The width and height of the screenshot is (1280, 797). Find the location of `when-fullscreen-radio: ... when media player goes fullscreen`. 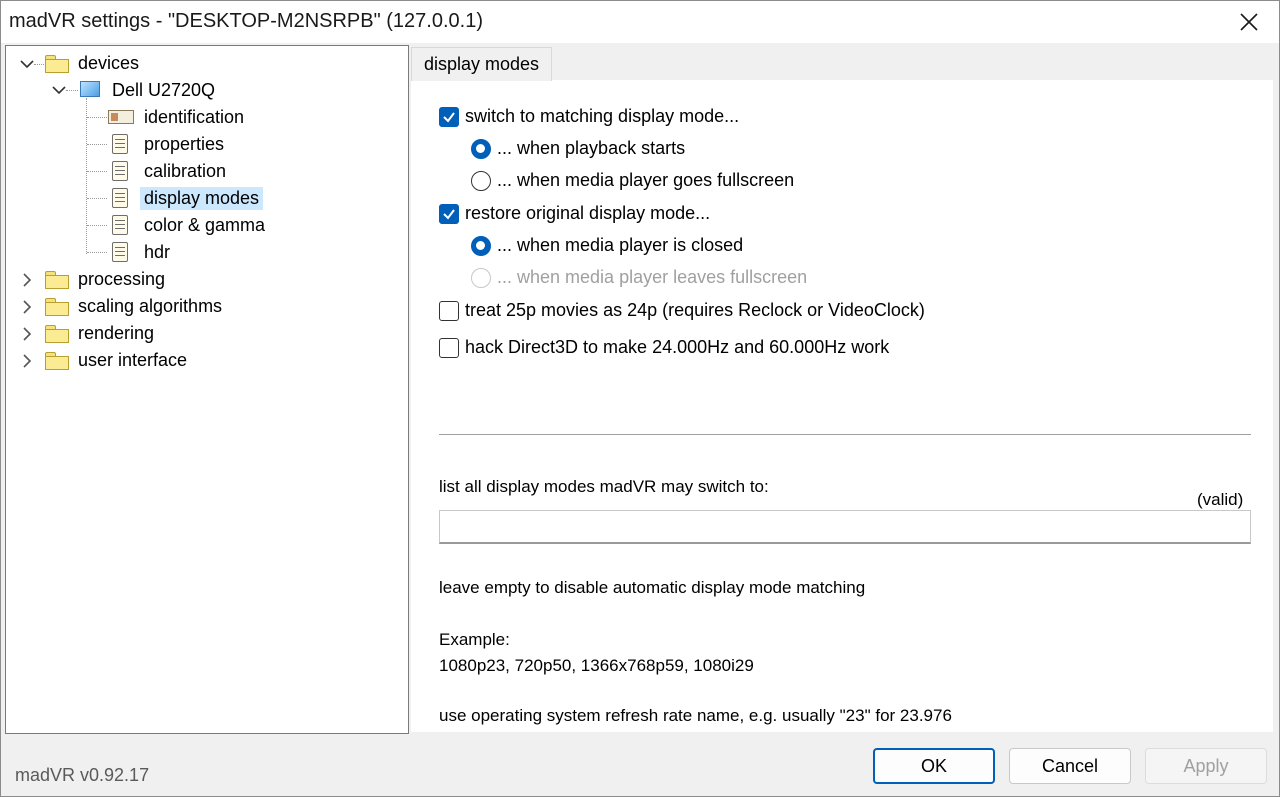

when-fullscreen-radio: ... when media player goes fullscreen is located at coordinates (632, 180).